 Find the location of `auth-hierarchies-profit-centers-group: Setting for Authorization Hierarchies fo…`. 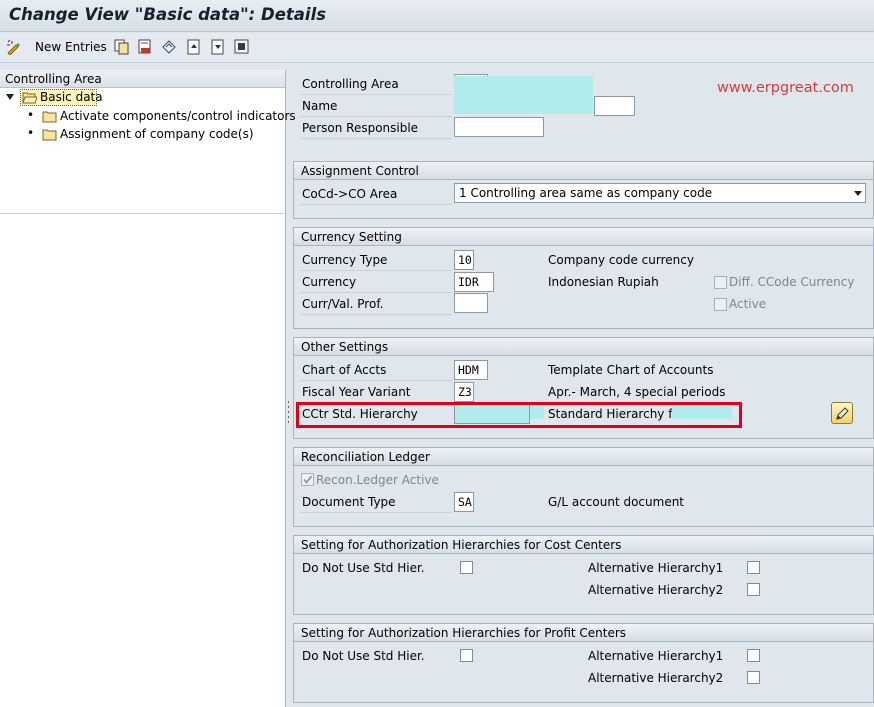

auth-hierarchies-profit-centers-group: Setting for Authorization Hierarchies fo… is located at coordinates (583, 663).